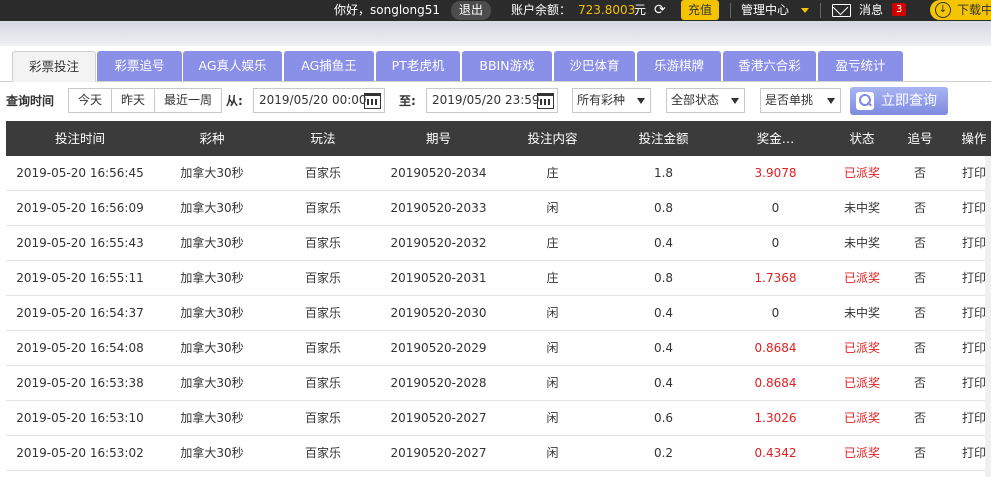 The image size is (991, 477). I want to click on balance-value: 723.8003, so click(607, 10).